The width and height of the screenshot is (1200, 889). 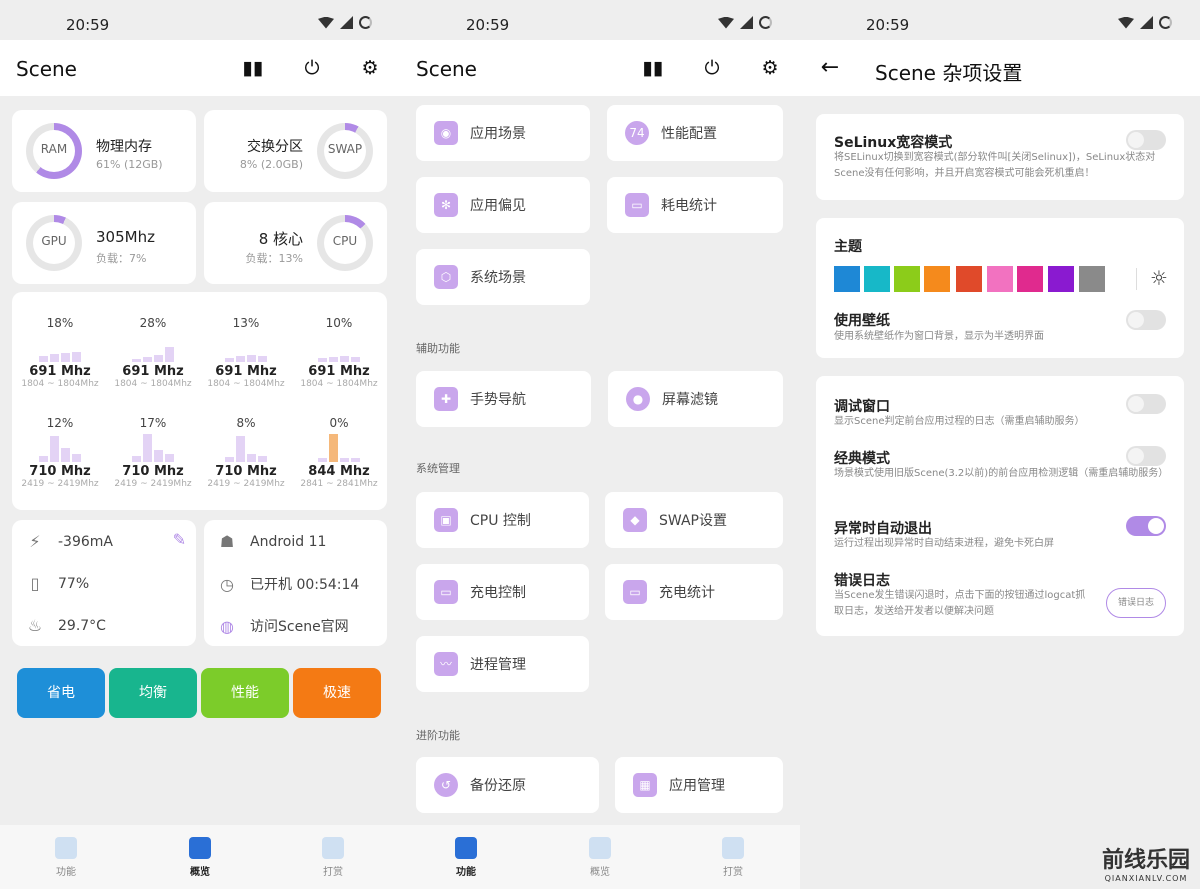 I want to click on theme-swatch-purple, so click(x=1061, y=279).